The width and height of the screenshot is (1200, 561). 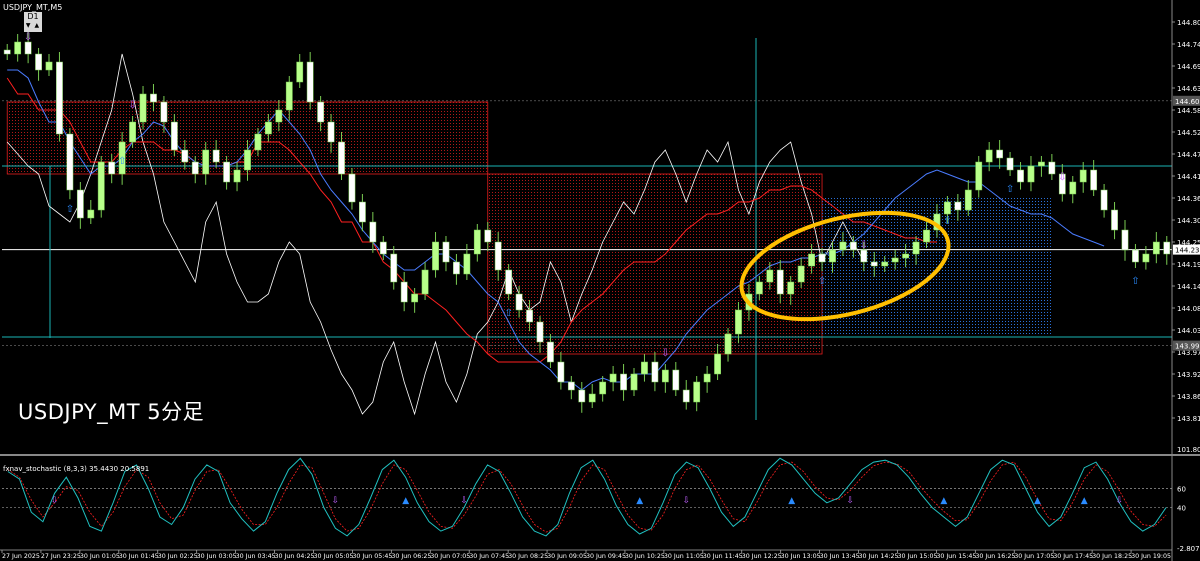 What do you see at coordinates (1181, 490) in the screenshot?
I see `stochastic-axis-label: 60` at bounding box center [1181, 490].